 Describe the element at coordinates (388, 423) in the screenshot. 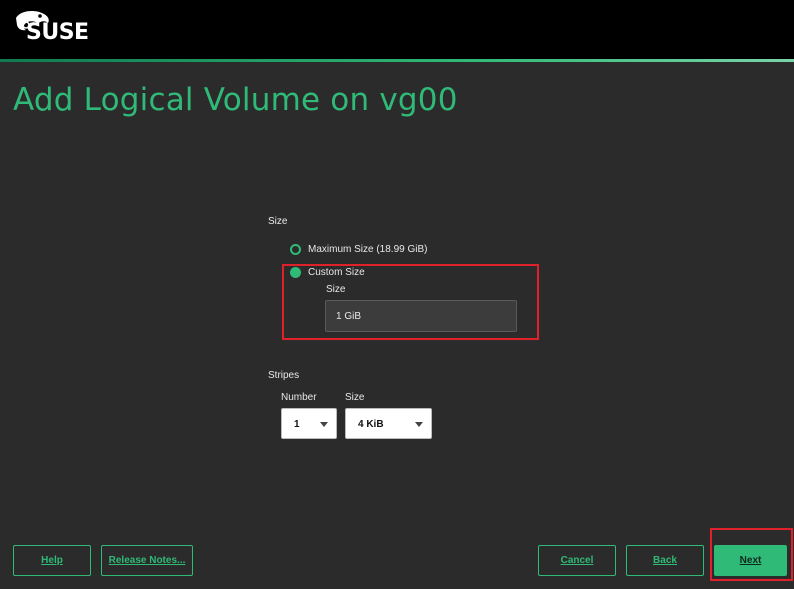

I see `stripes-size-select: 4 KiB` at that location.